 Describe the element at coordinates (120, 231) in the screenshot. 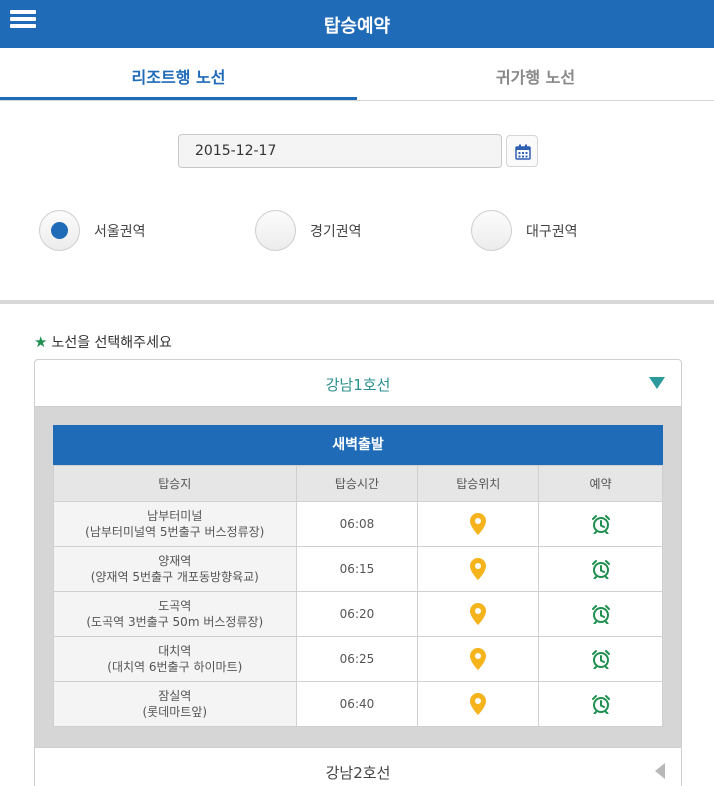

I see `region-label: 서울권역` at that location.